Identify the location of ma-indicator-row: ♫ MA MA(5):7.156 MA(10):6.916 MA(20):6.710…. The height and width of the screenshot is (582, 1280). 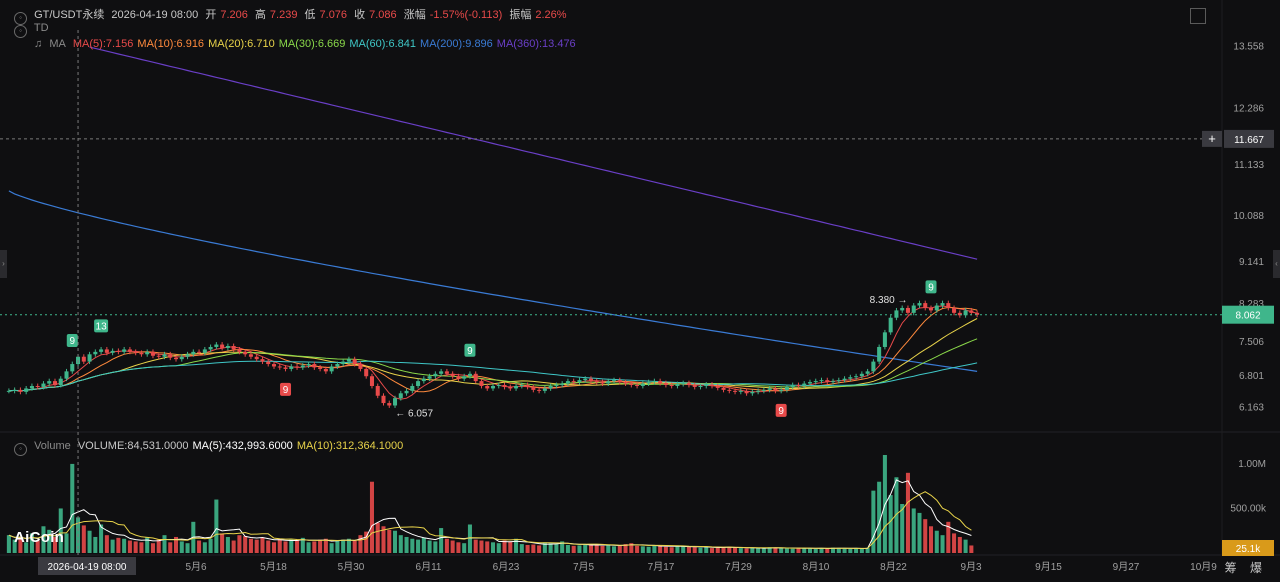
(309, 44).